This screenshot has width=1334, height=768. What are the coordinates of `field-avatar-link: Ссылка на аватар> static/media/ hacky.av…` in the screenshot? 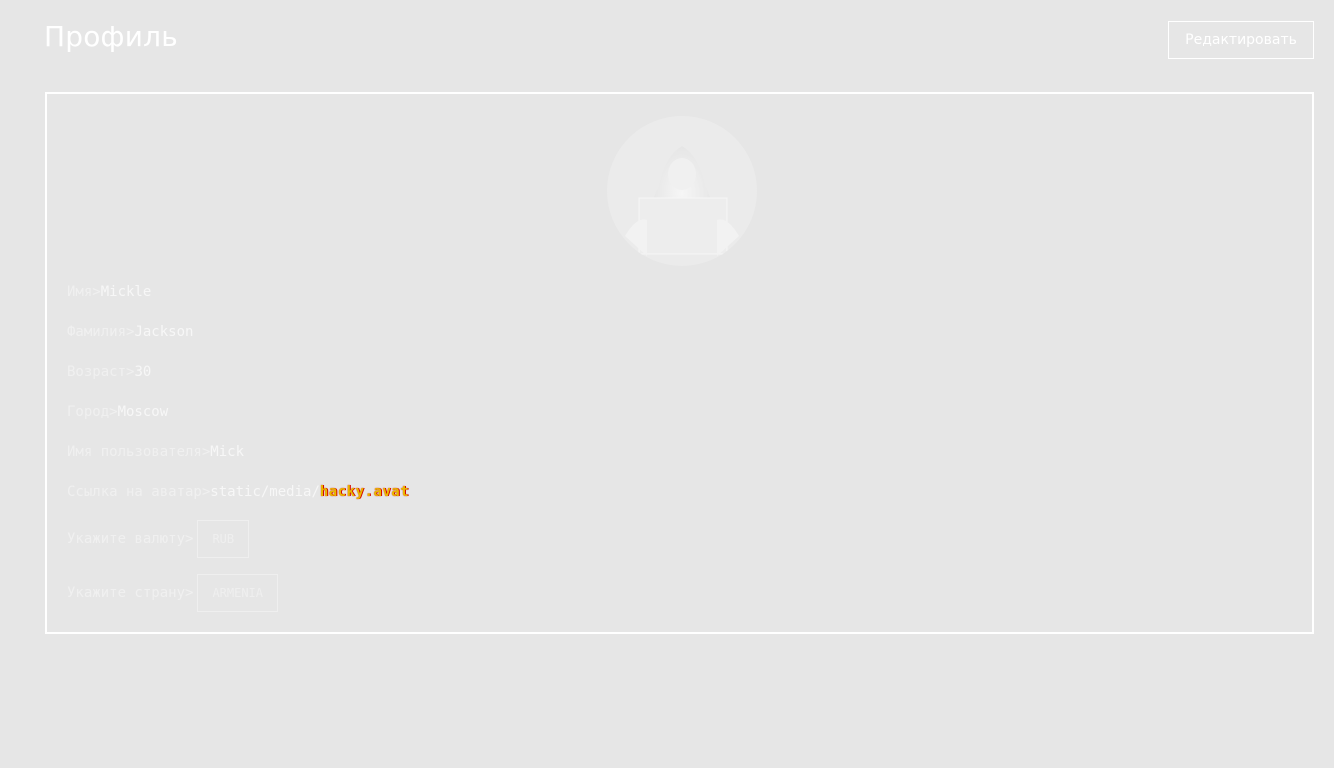 It's located at (238, 492).